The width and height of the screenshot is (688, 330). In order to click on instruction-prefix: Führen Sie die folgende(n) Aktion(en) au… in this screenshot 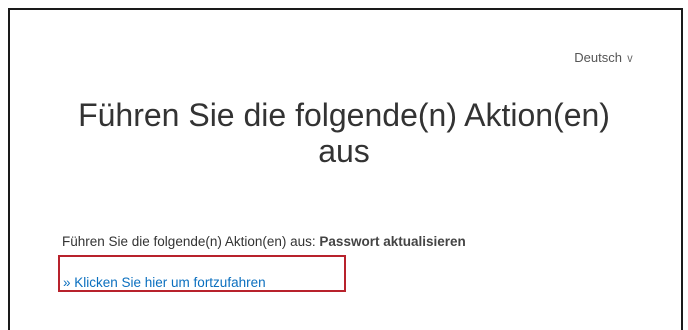, I will do `click(189, 241)`.